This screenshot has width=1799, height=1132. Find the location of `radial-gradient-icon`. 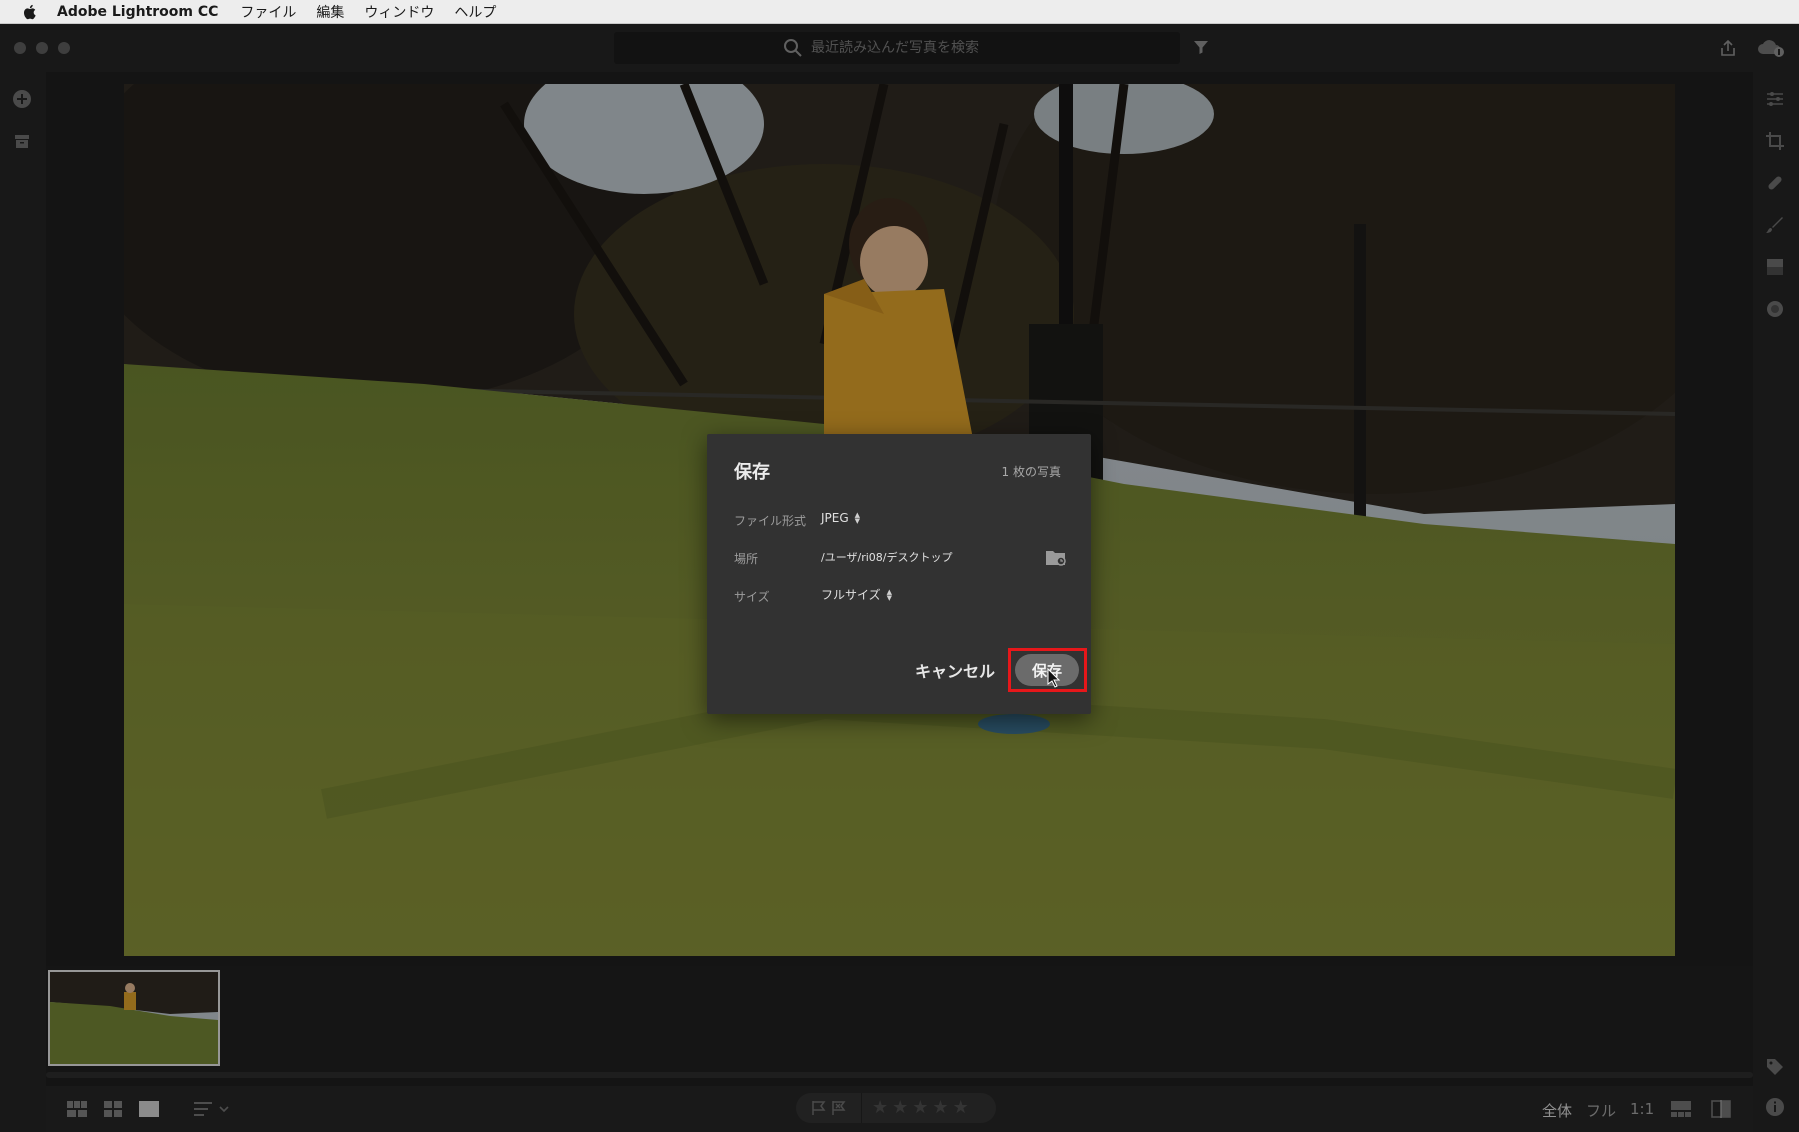

radial-gradient-icon is located at coordinates (1775, 309).